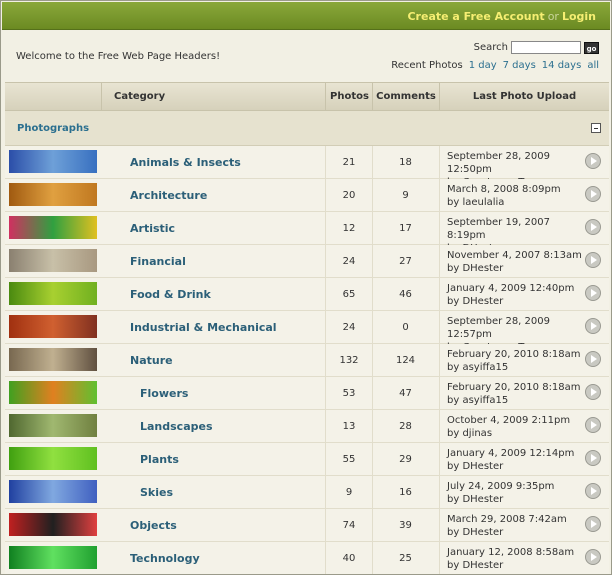 Image resolution: width=612 pixels, height=575 pixels. I want to click on category-name-link: Food & Drink, so click(170, 294).